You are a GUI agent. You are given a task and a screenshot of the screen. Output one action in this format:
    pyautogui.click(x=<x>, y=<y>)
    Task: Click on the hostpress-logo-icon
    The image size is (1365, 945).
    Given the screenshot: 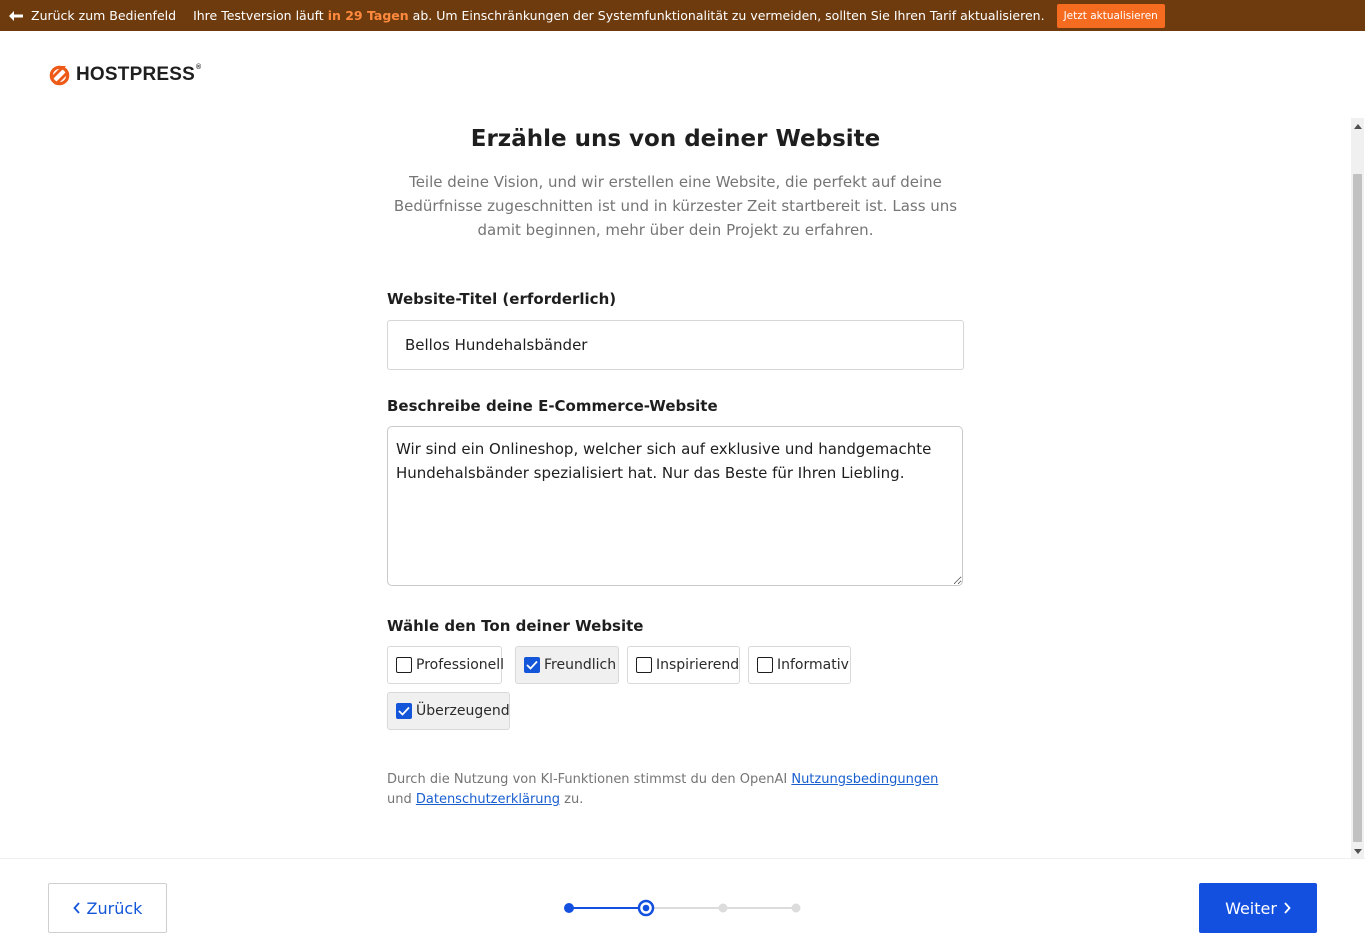 What is the action you would take?
    pyautogui.click(x=59, y=75)
    